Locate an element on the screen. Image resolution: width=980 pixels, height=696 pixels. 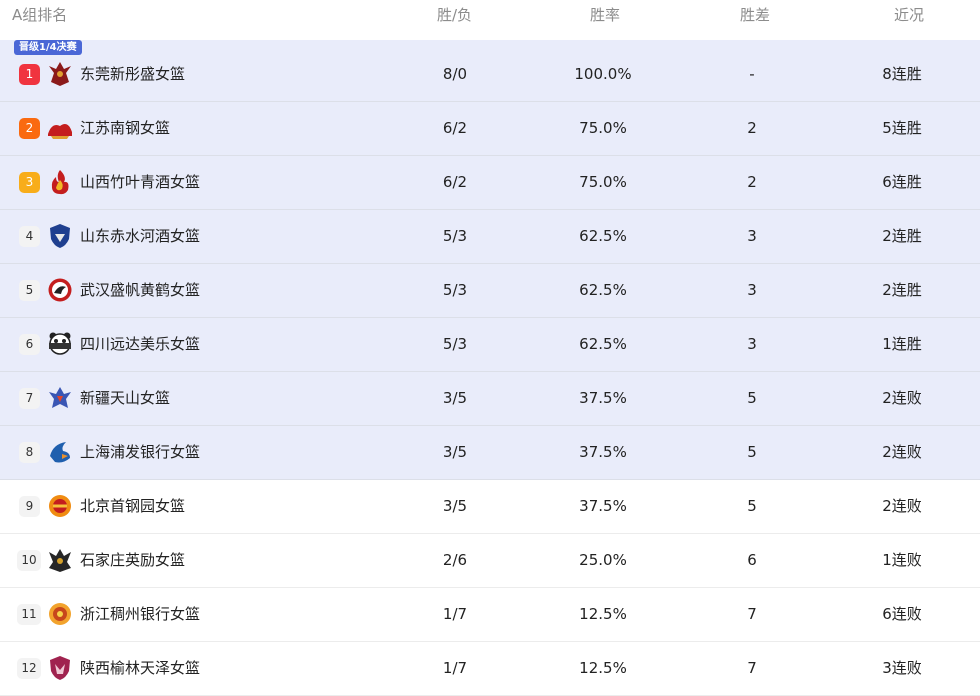
win-pct-value: 25.0% is located at coordinates (603, 560).